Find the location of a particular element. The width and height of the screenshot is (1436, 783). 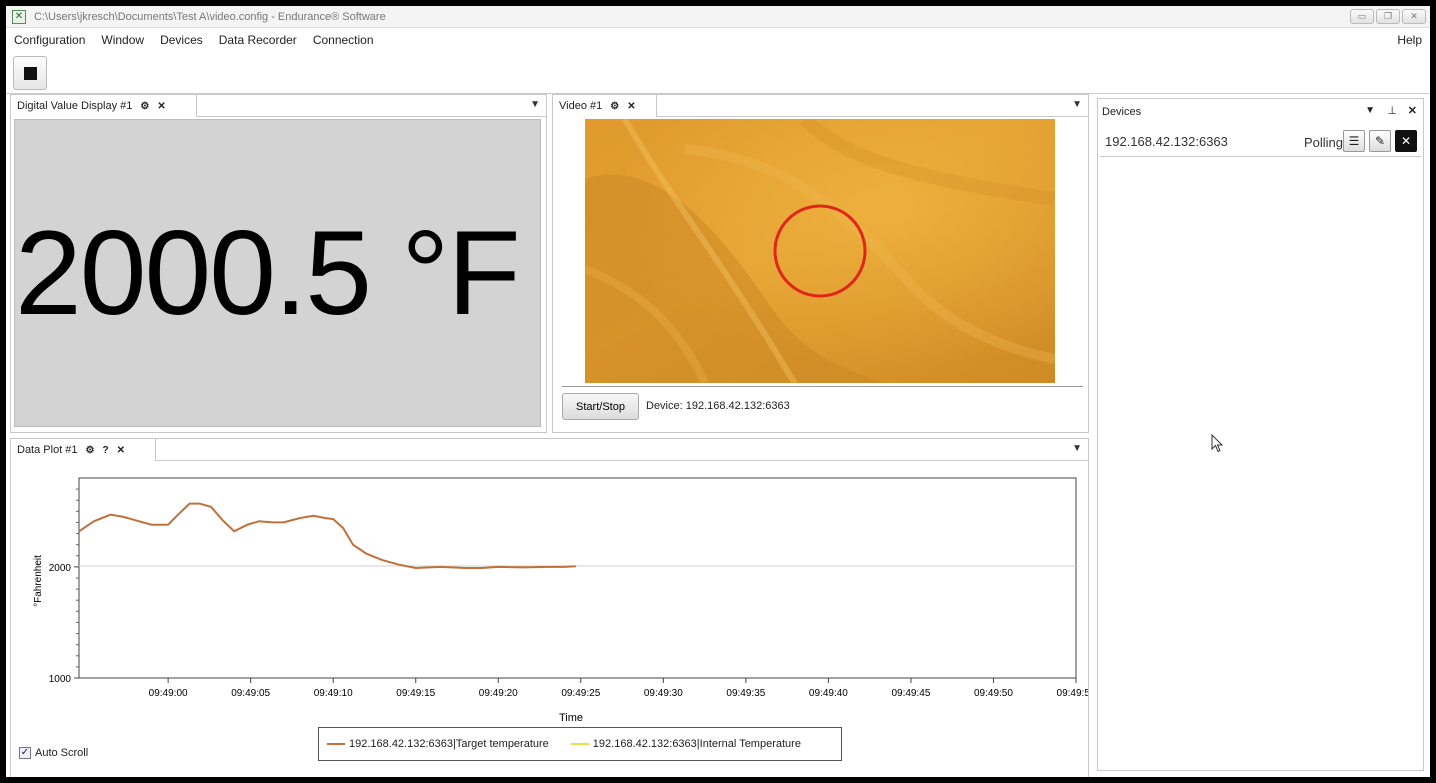

x-tick-label: 09:49:45 is located at coordinates (910, 693).